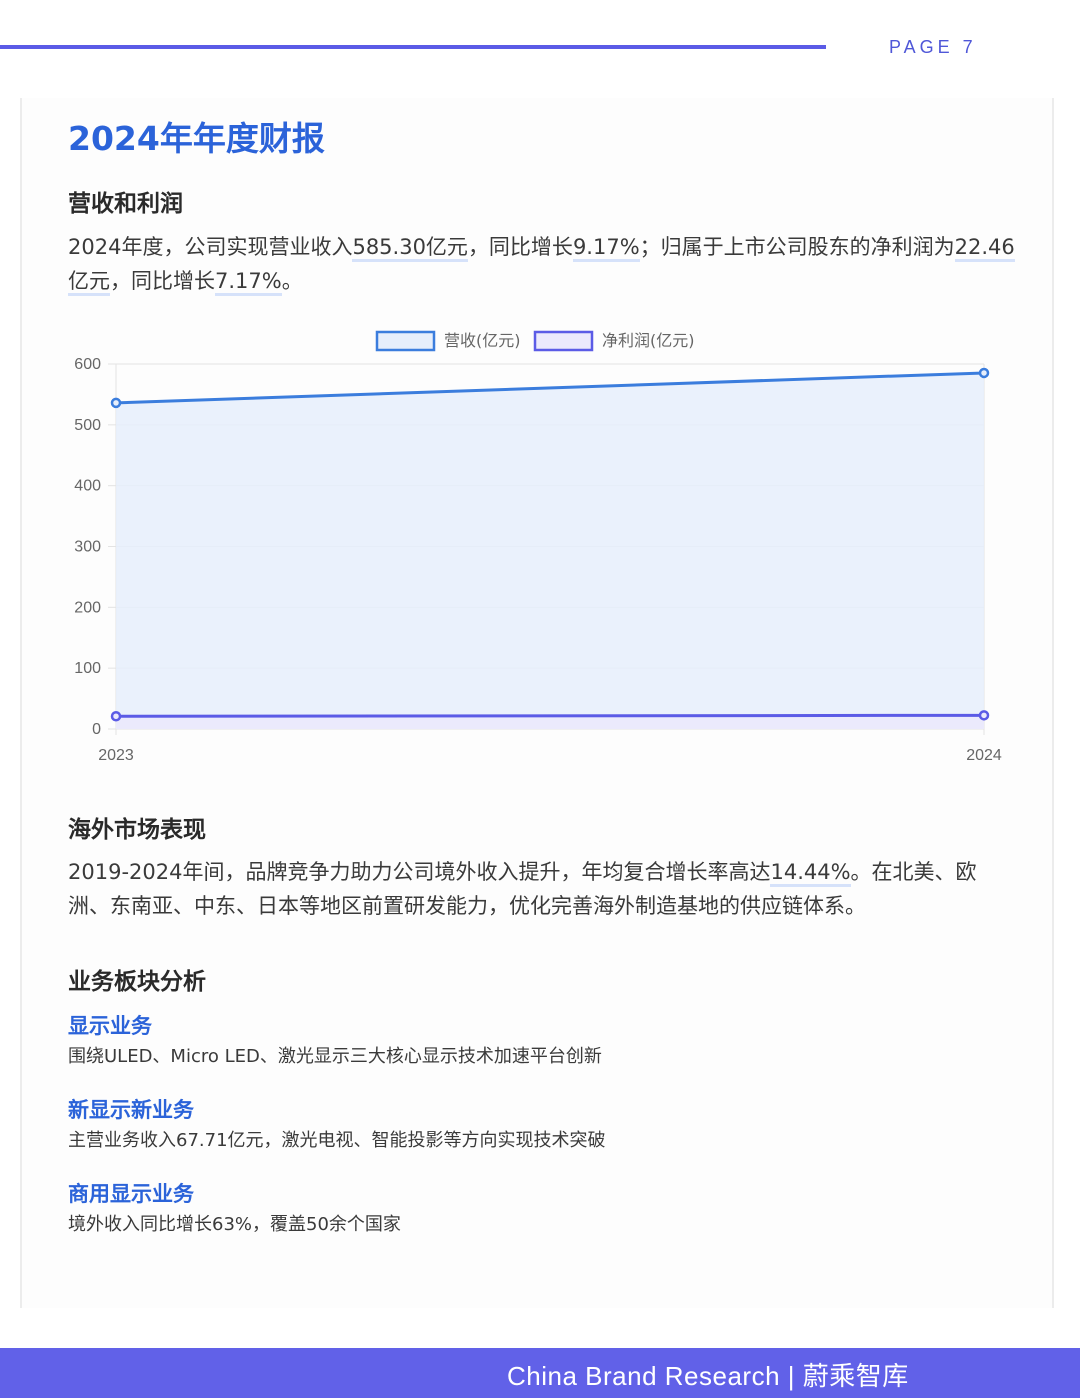 The image size is (1080, 1398). Describe the element at coordinates (419, 872) in the screenshot. I see `text-span: 2019-2024年间，品牌竞争力助力公司境外收入提升，年均复合增长率高达` at that location.